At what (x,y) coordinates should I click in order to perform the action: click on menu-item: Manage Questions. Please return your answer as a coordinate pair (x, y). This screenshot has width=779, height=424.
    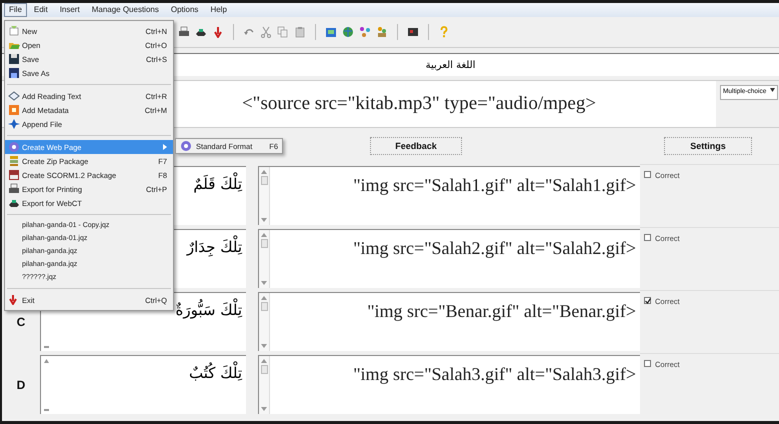
    Looking at the image, I should click on (125, 10).